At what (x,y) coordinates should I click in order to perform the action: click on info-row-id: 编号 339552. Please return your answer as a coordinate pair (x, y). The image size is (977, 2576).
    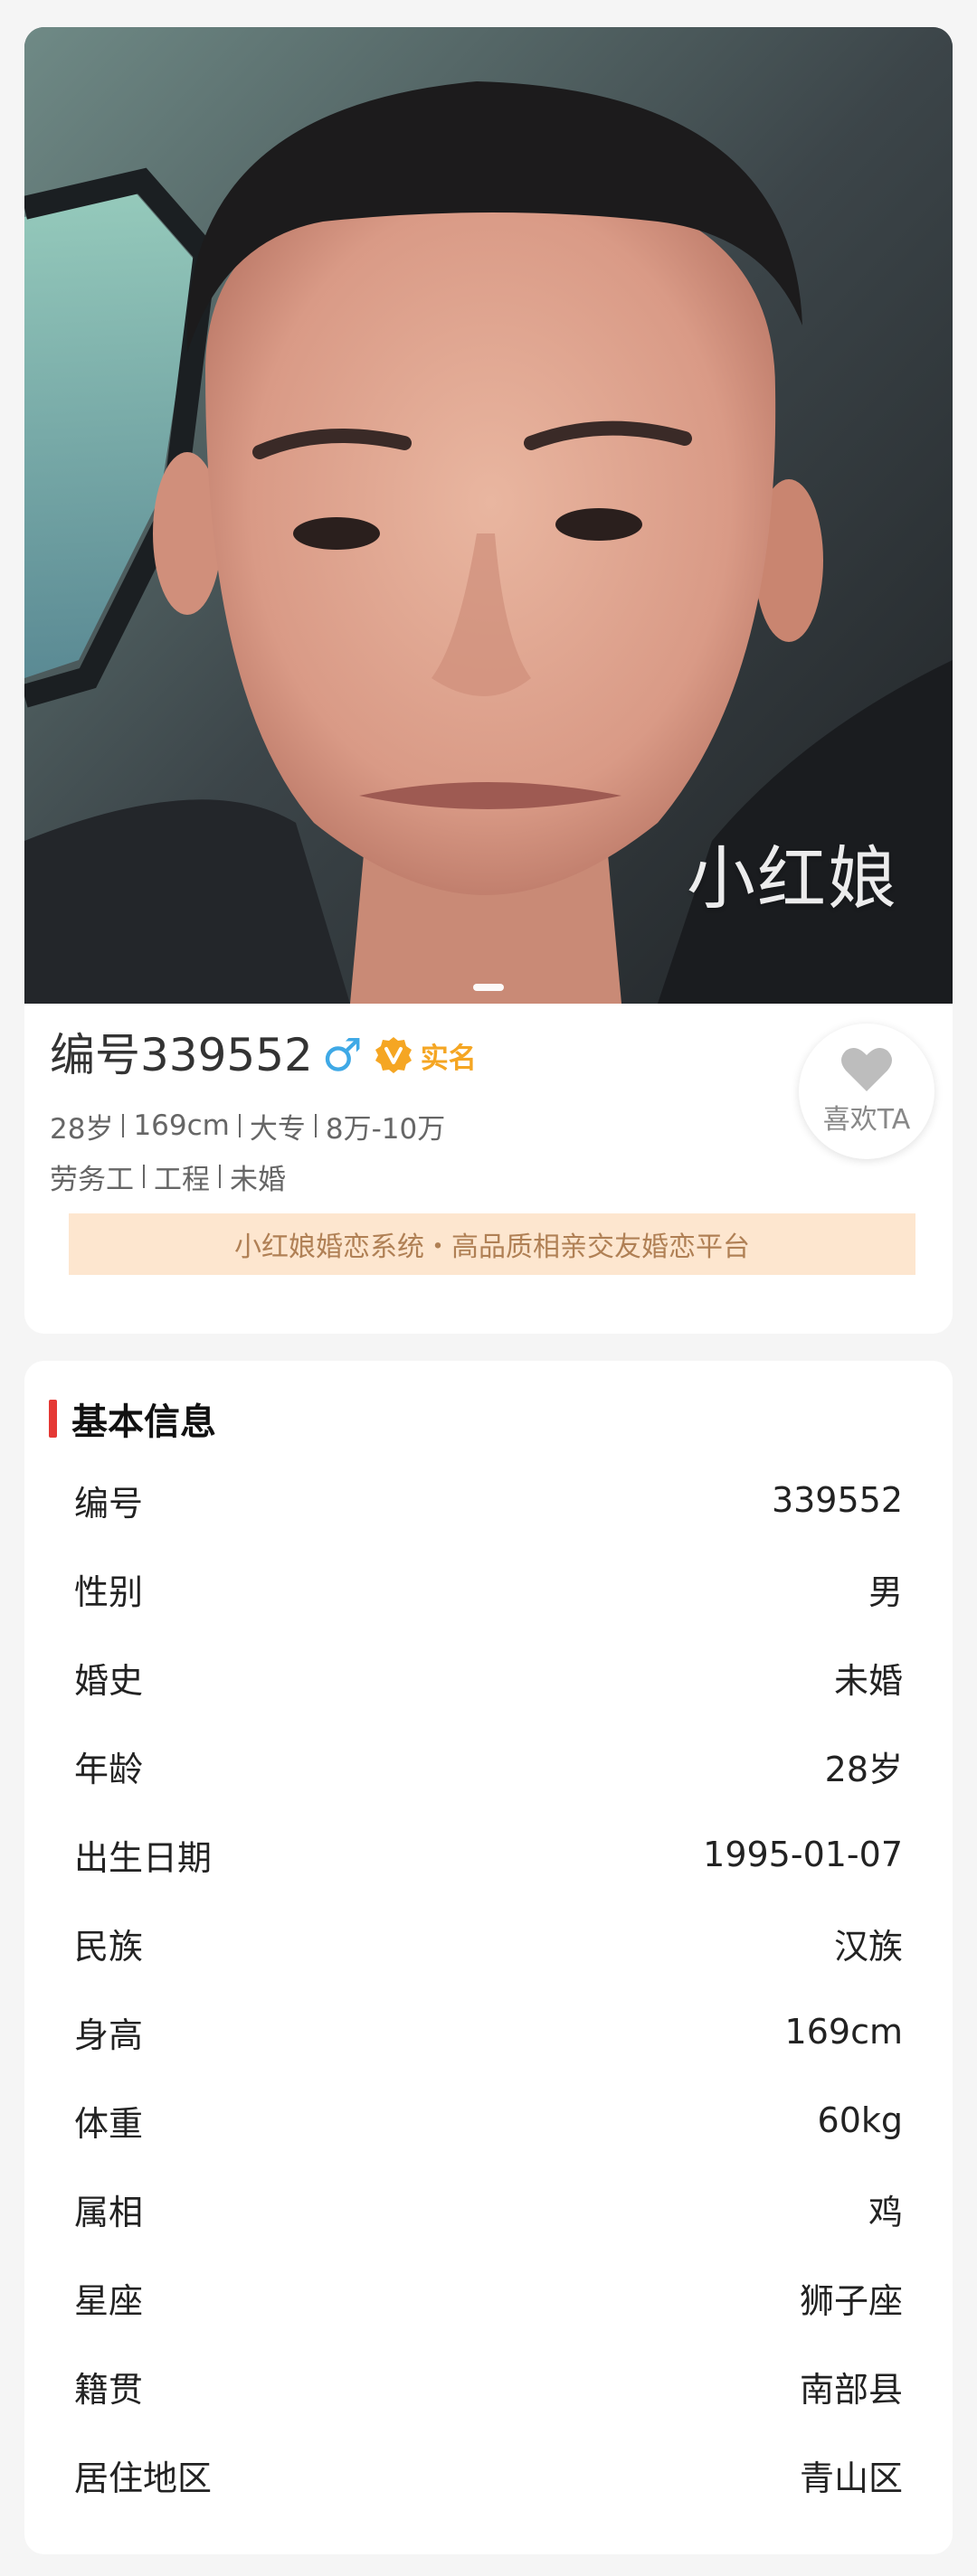
    Looking at the image, I should click on (488, 1500).